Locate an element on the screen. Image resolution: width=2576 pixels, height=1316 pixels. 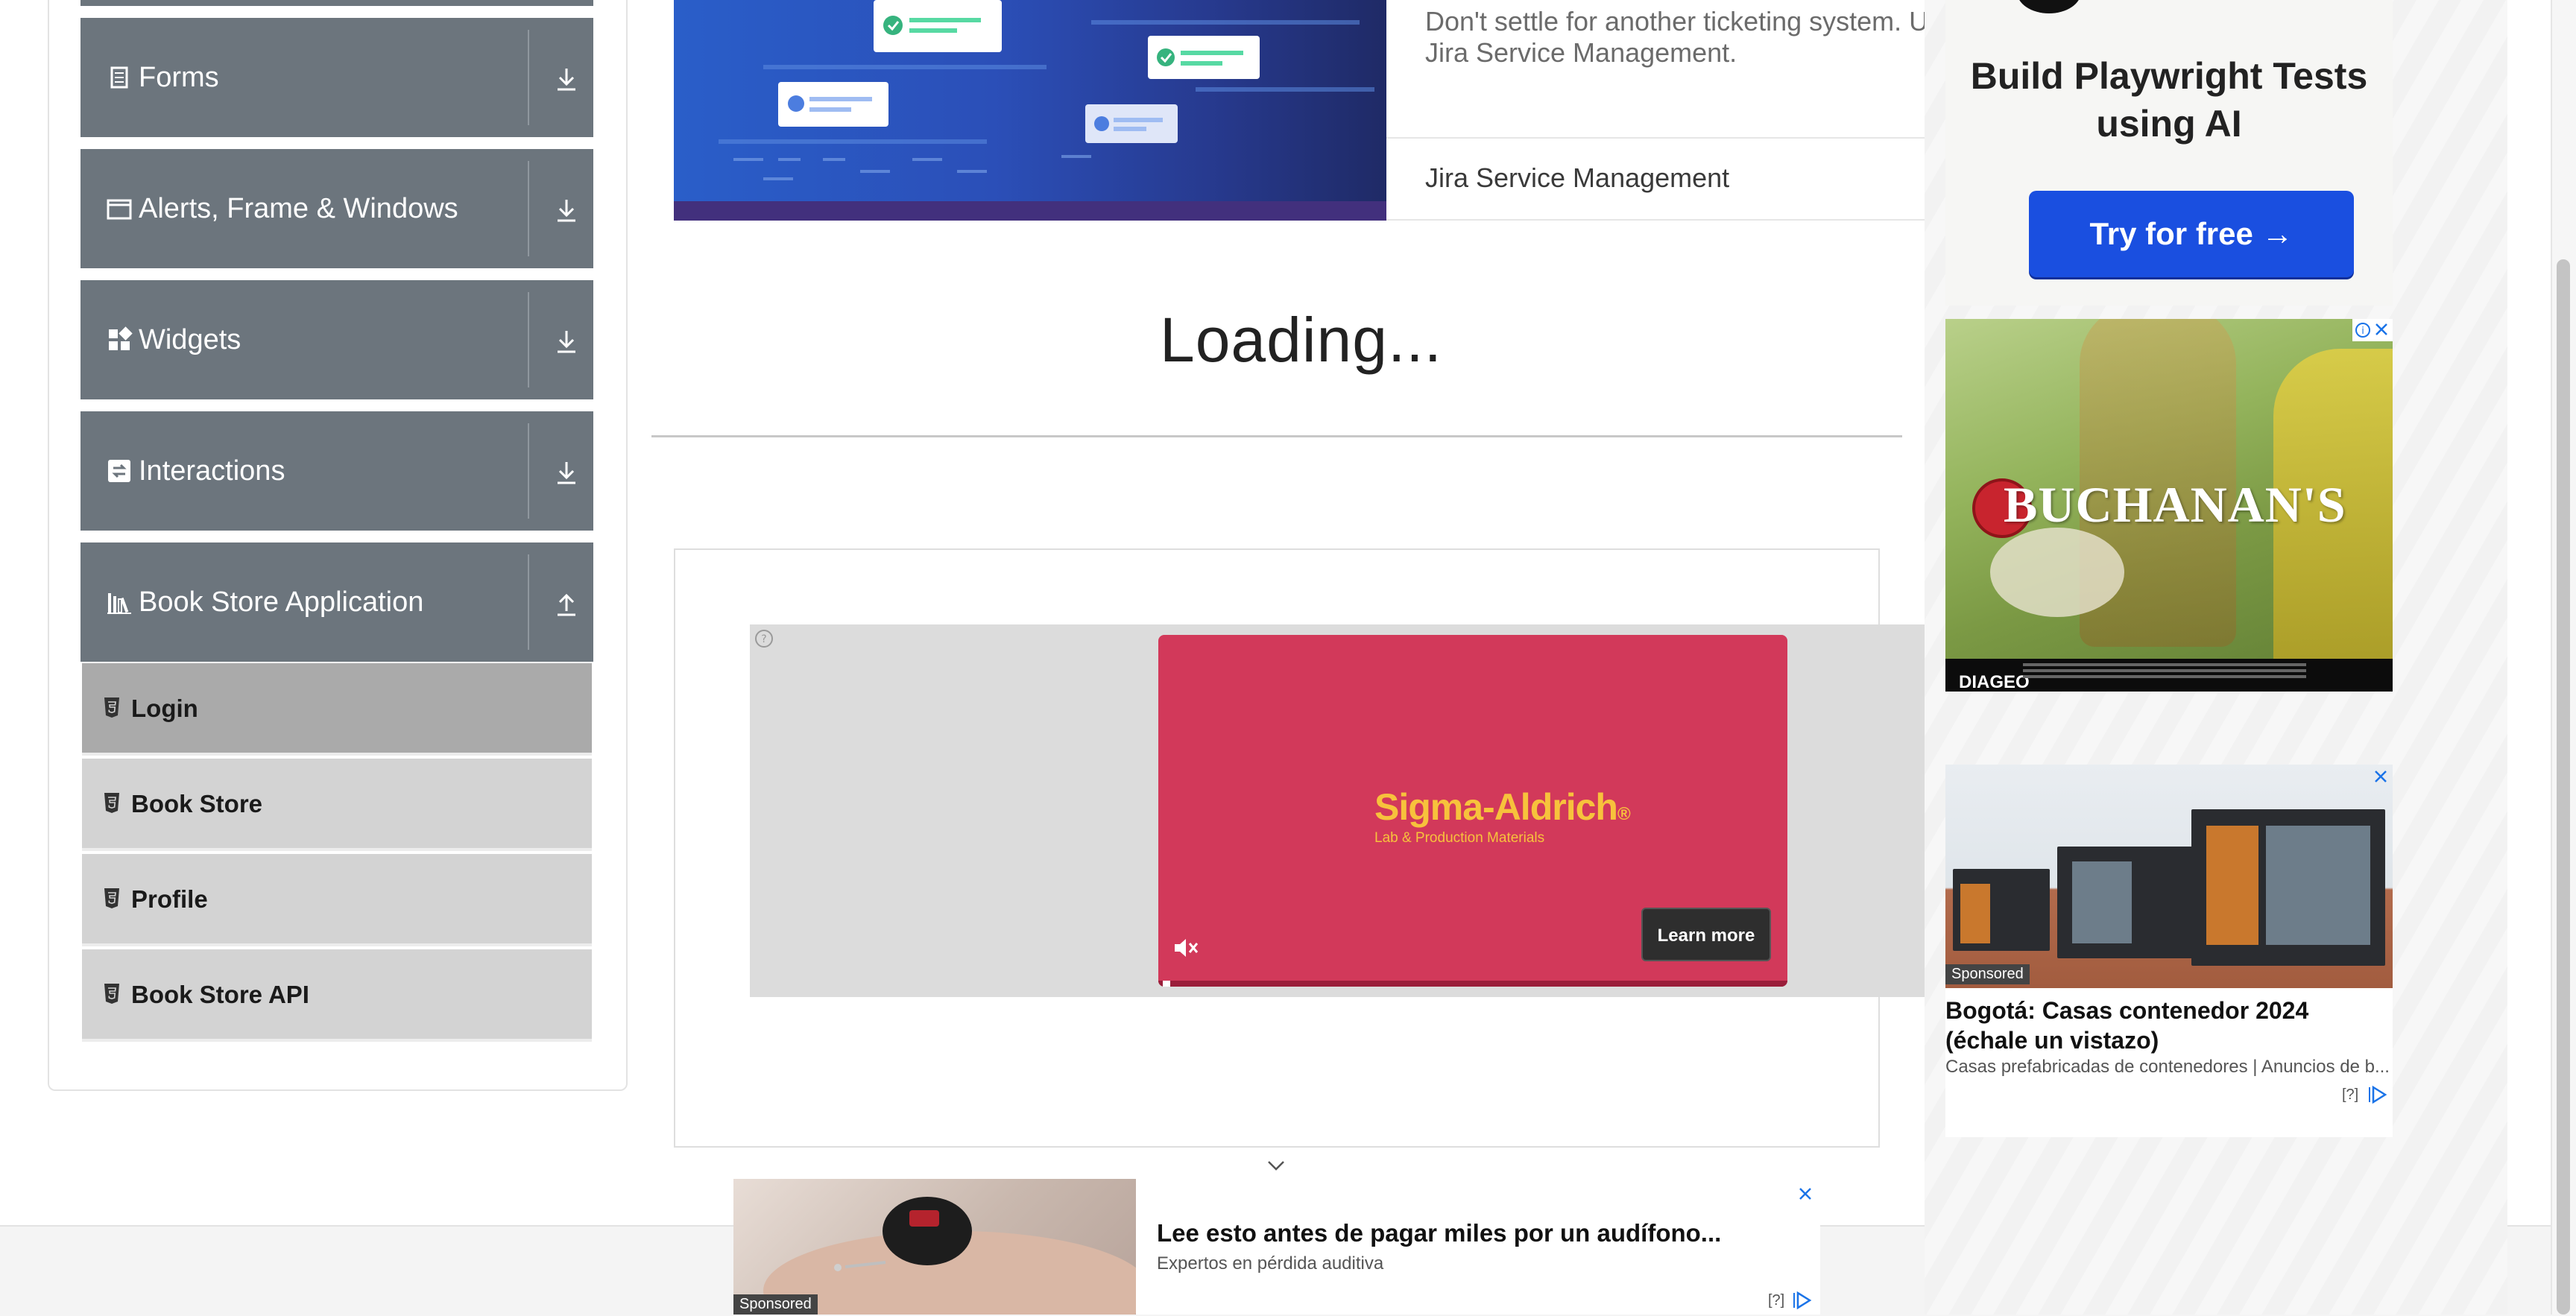
chevron-down-icon is located at coordinates (1276, 1165).